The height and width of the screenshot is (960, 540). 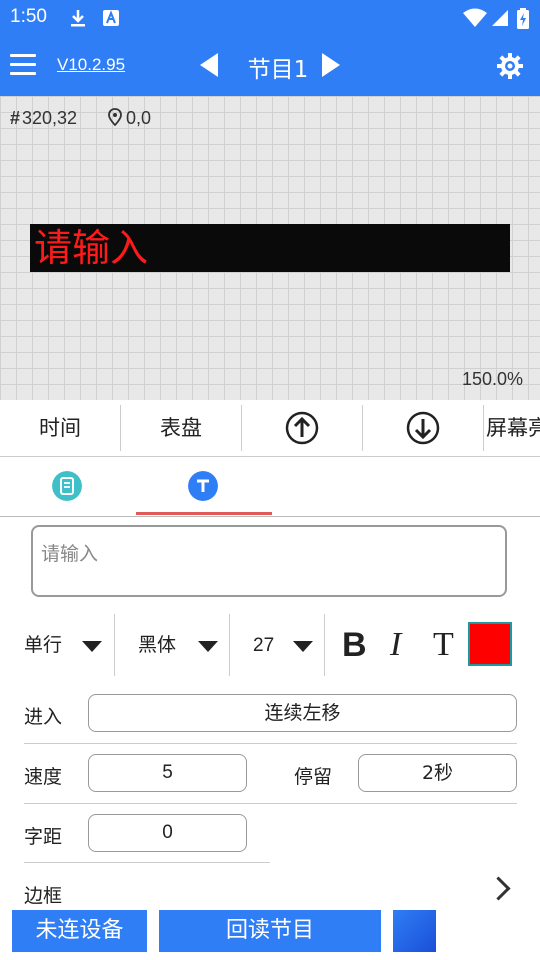 What do you see at coordinates (115, 117) in the screenshot?
I see `location-pin-icon` at bounding box center [115, 117].